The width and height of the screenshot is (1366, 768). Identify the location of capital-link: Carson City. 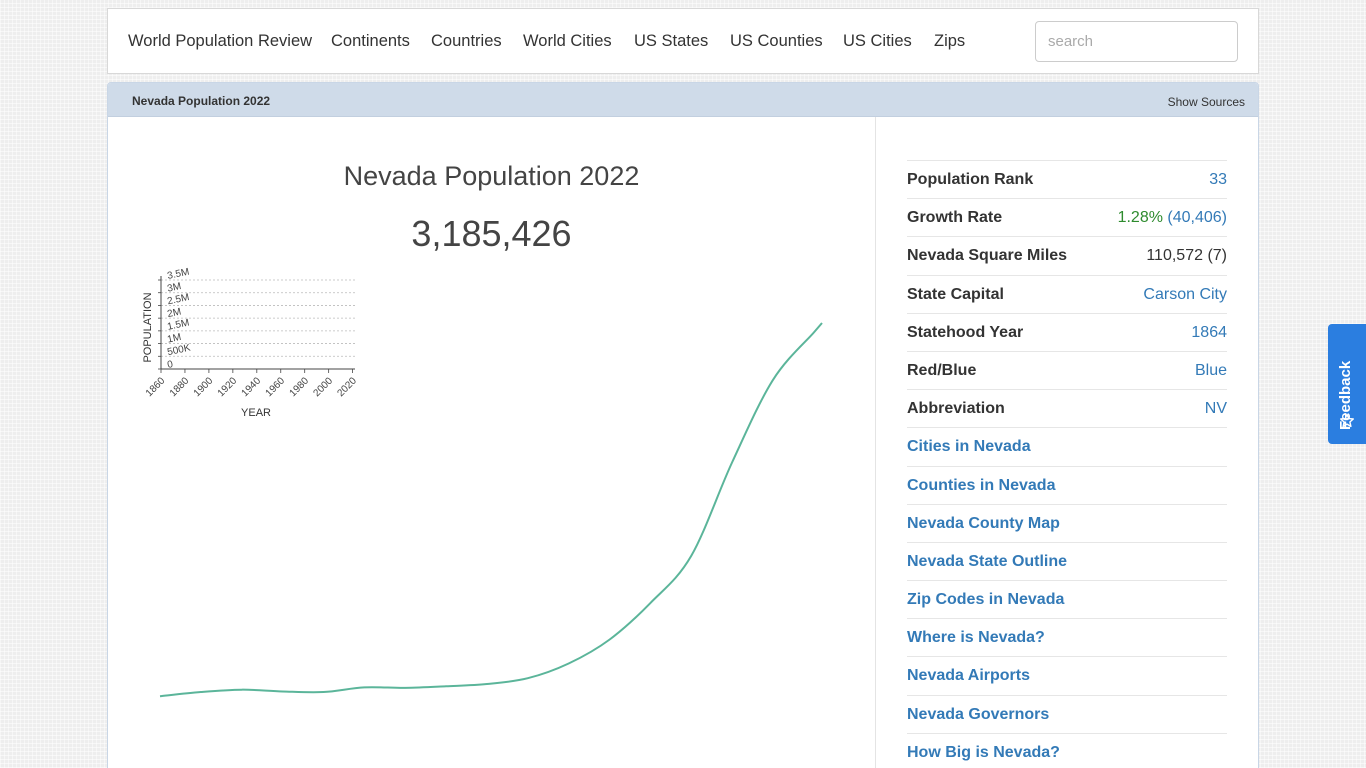
(1185, 295).